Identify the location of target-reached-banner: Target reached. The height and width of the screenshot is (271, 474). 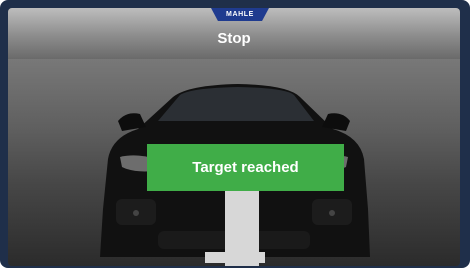
(245, 167).